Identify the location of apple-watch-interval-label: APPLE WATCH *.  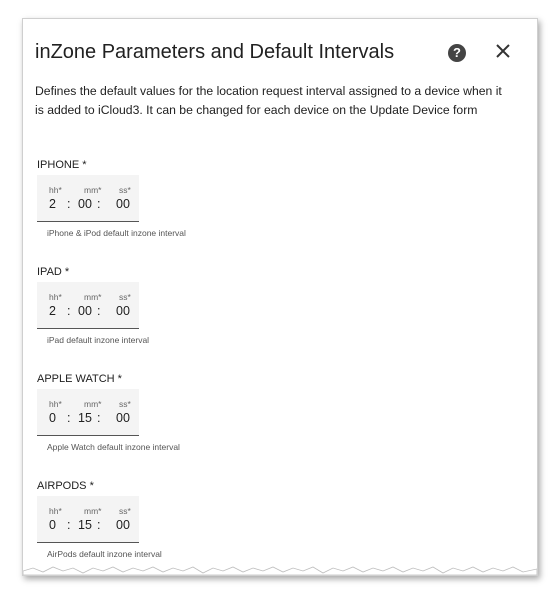
(79, 379).